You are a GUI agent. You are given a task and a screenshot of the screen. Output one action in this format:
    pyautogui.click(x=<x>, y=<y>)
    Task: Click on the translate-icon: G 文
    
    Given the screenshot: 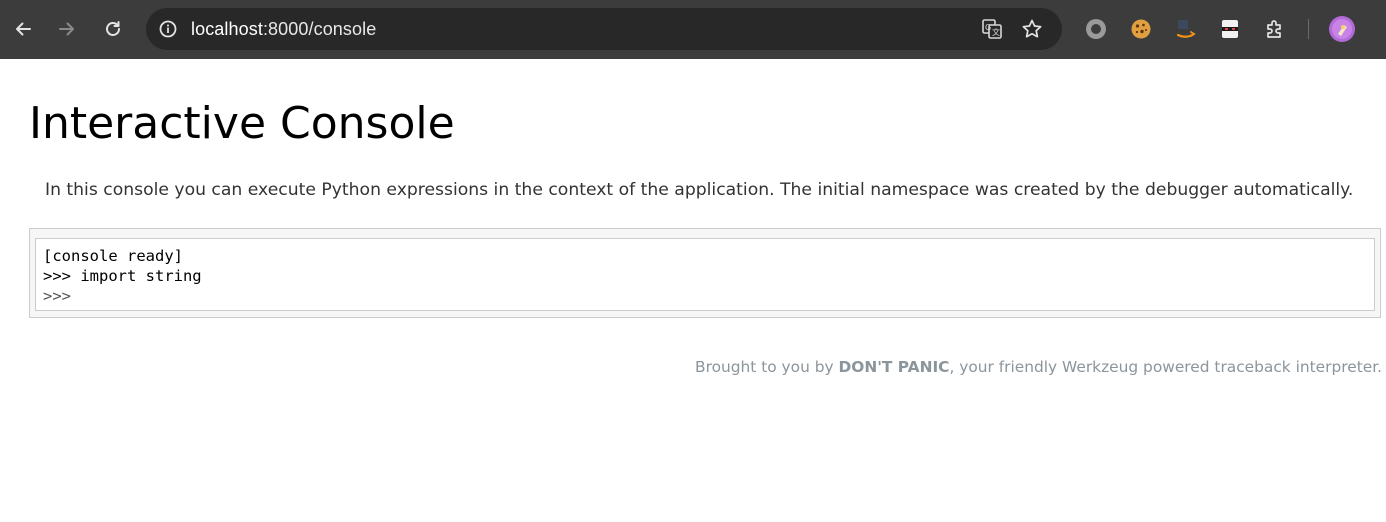 What is the action you would take?
    pyautogui.click(x=992, y=29)
    